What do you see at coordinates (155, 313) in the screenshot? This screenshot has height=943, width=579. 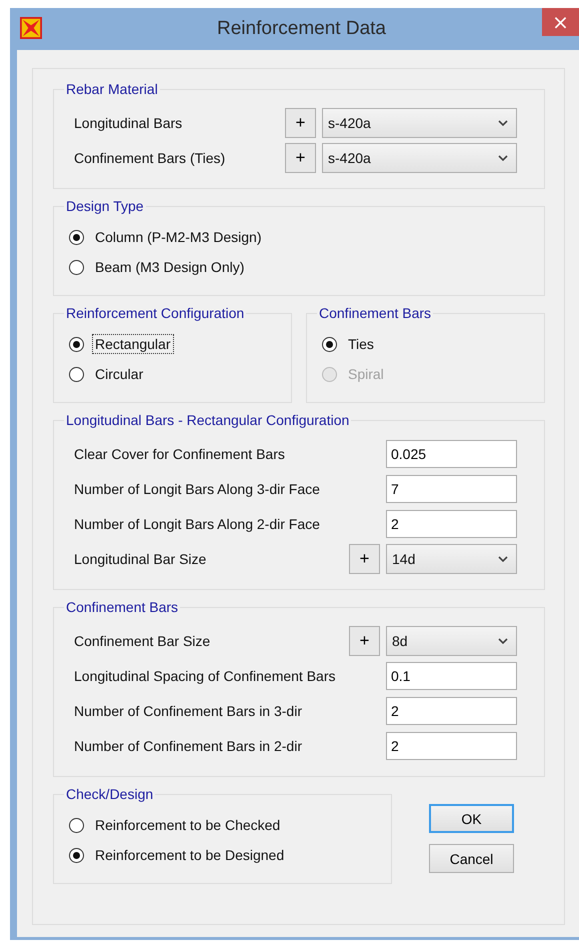 I see `group-title: Reinforcement Configuration` at bounding box center [155, 313].